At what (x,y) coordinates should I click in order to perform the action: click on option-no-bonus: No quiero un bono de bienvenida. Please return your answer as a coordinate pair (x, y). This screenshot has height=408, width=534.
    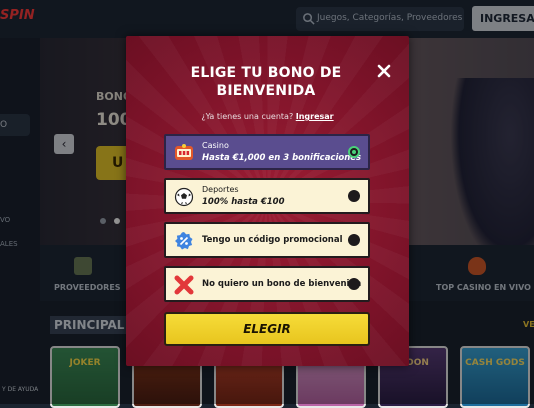
    Looking at the image, I should click on (267, 284).